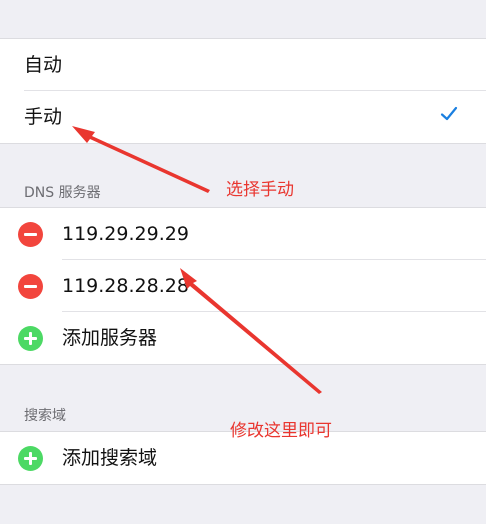  I want to click on arrow-to-manual, so click(141, 159).